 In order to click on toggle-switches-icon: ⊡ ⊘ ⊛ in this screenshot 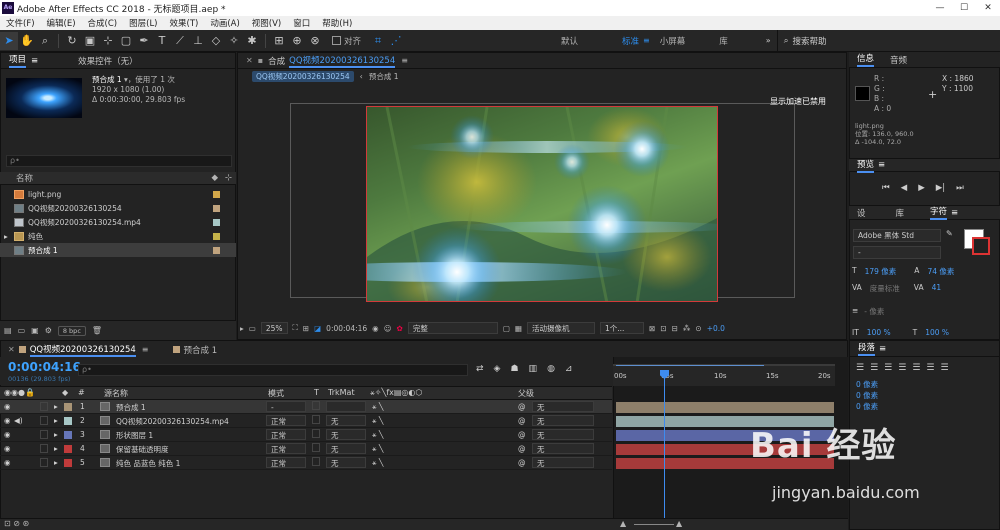, I will do `click(16, 523)`.